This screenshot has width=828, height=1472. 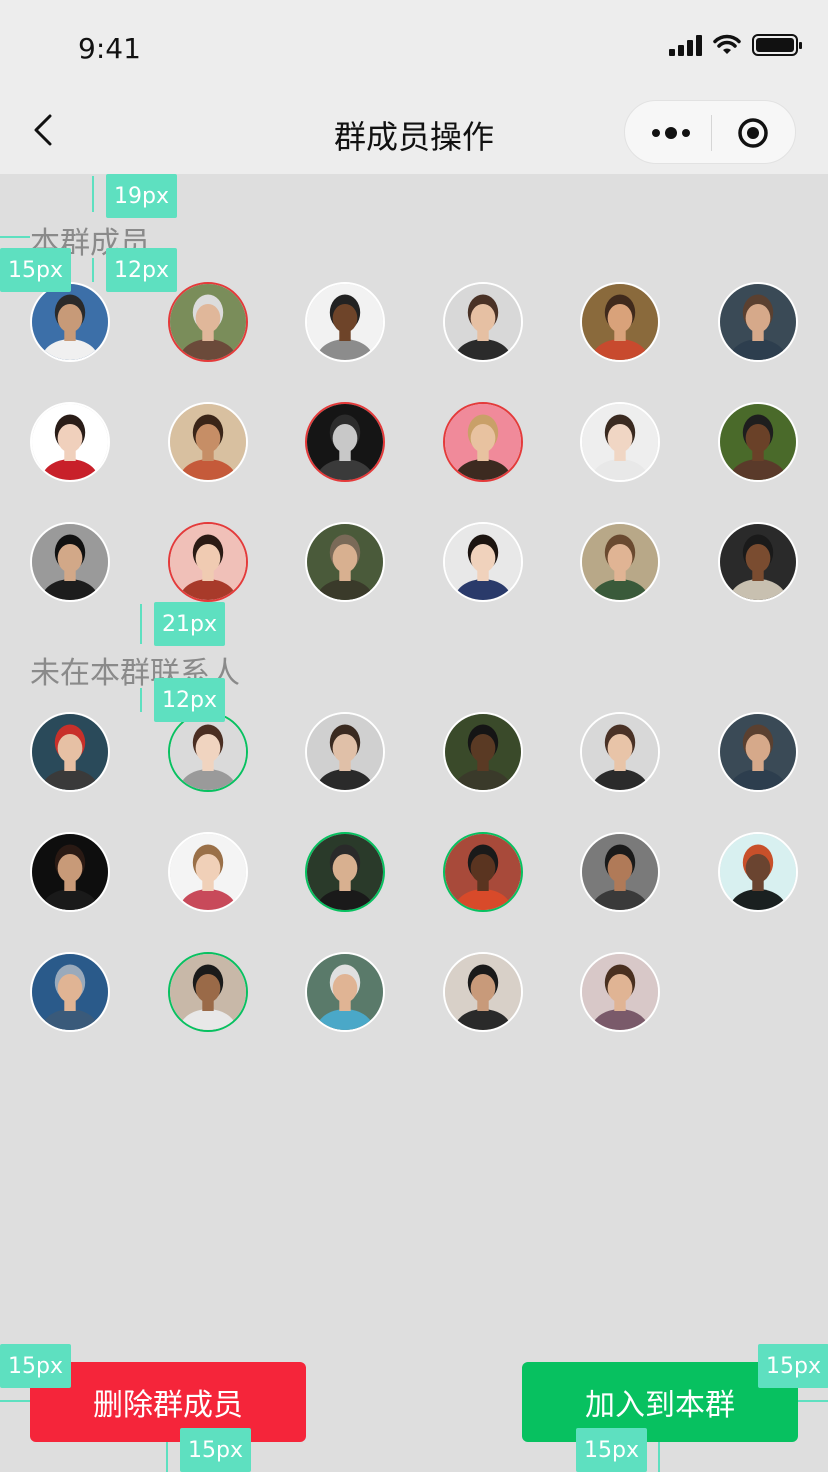 I want to click on capsule-divider, so click(x=711, y=133).